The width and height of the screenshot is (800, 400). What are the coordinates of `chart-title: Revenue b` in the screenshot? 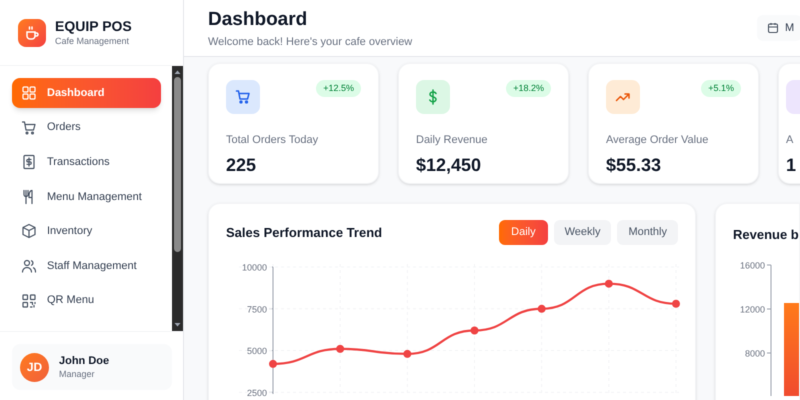 It's located at (766, 234).